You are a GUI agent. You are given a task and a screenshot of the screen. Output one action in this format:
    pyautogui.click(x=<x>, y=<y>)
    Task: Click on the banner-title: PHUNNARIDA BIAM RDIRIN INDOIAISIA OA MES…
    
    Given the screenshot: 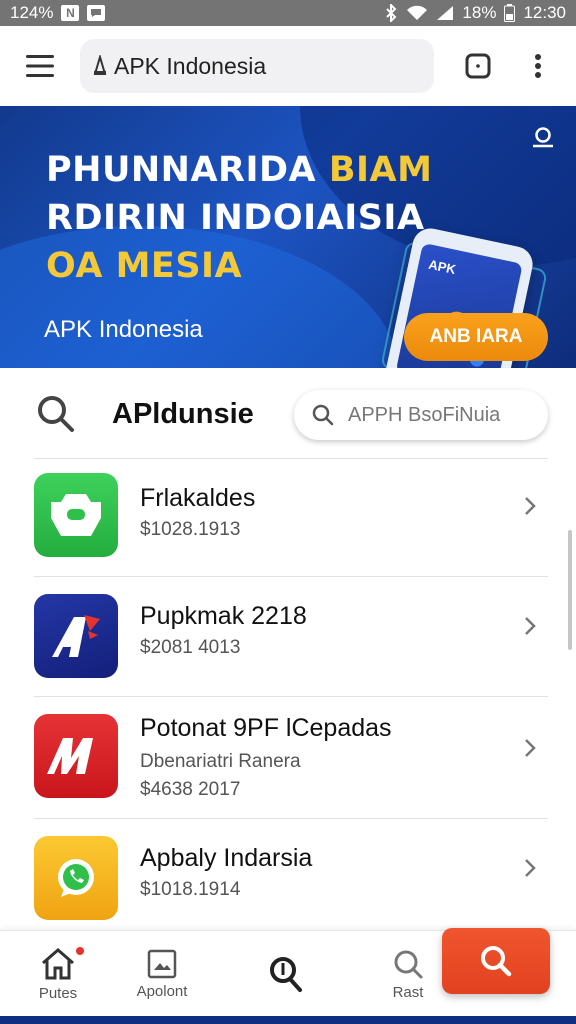 What is the action you would take?
    pyautogui.click(x=239, y=218)
    